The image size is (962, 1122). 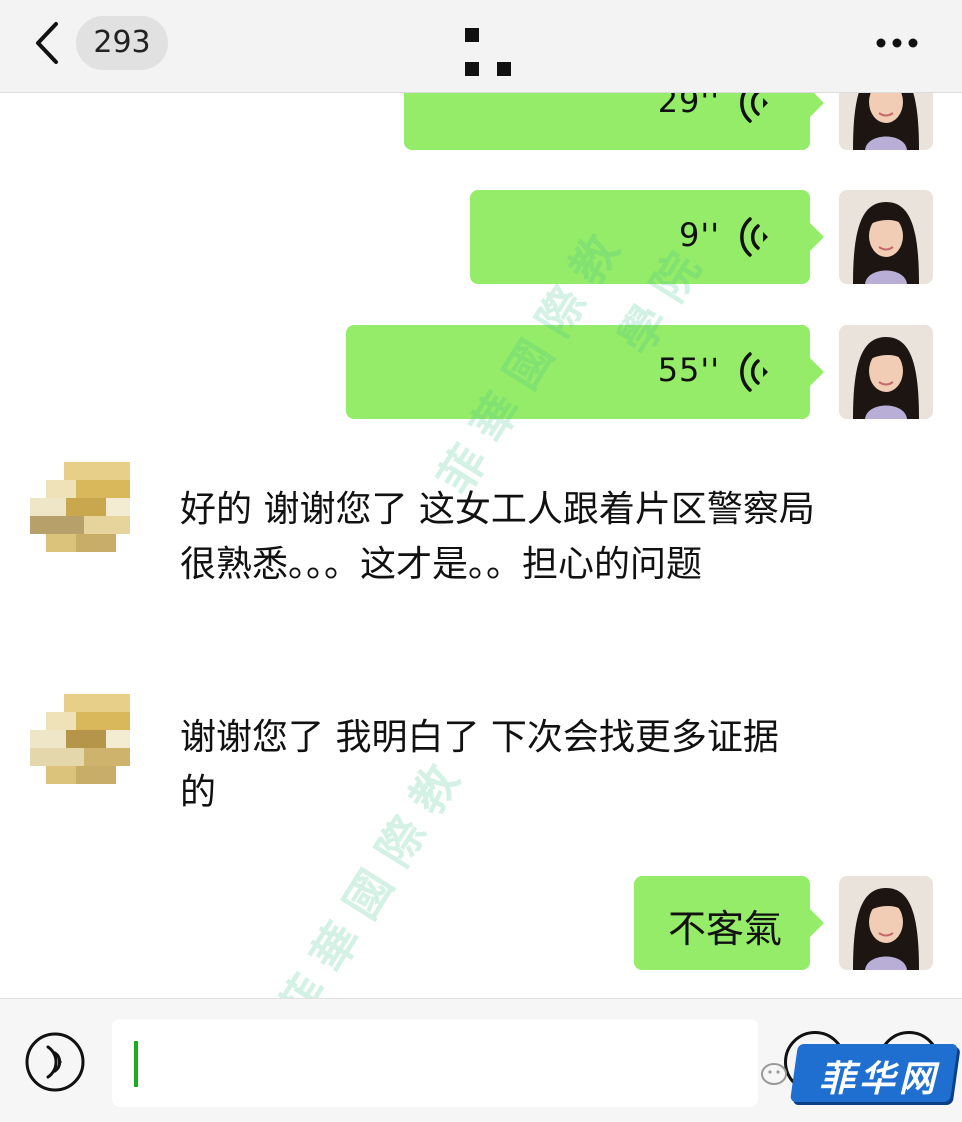 What do you see at coordinates (878, 1079) in the screenshot?
I see `logo-text: 菲华网` at bounding box center [878, 1079].